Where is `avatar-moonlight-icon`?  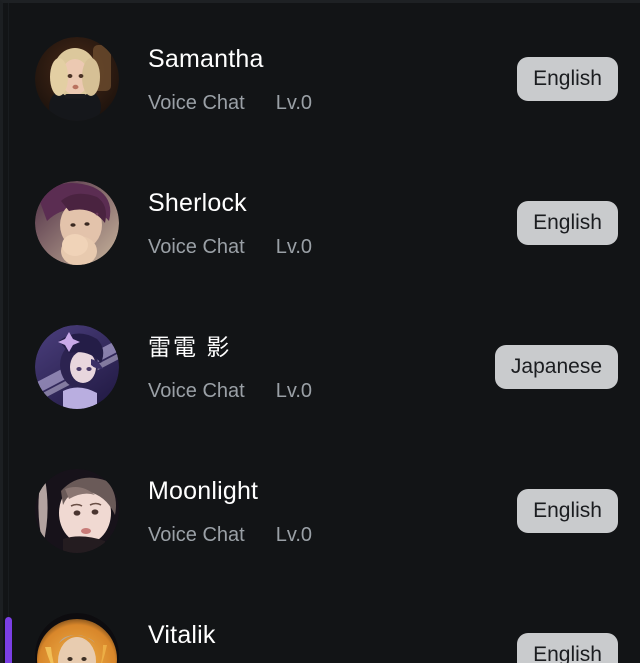
avatar-moonlight-icon is located at coordinates (77, 511).